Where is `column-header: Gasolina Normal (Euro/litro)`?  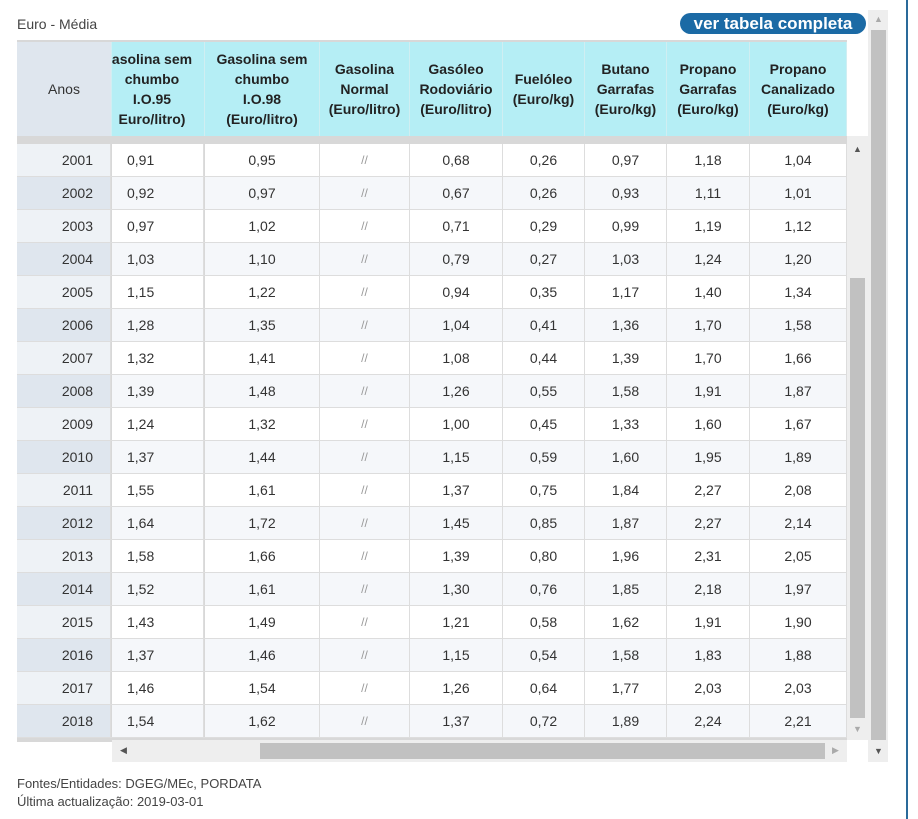
column-header: Gasolina Normal (Euro/litro) is located at coordinates (365, 89).